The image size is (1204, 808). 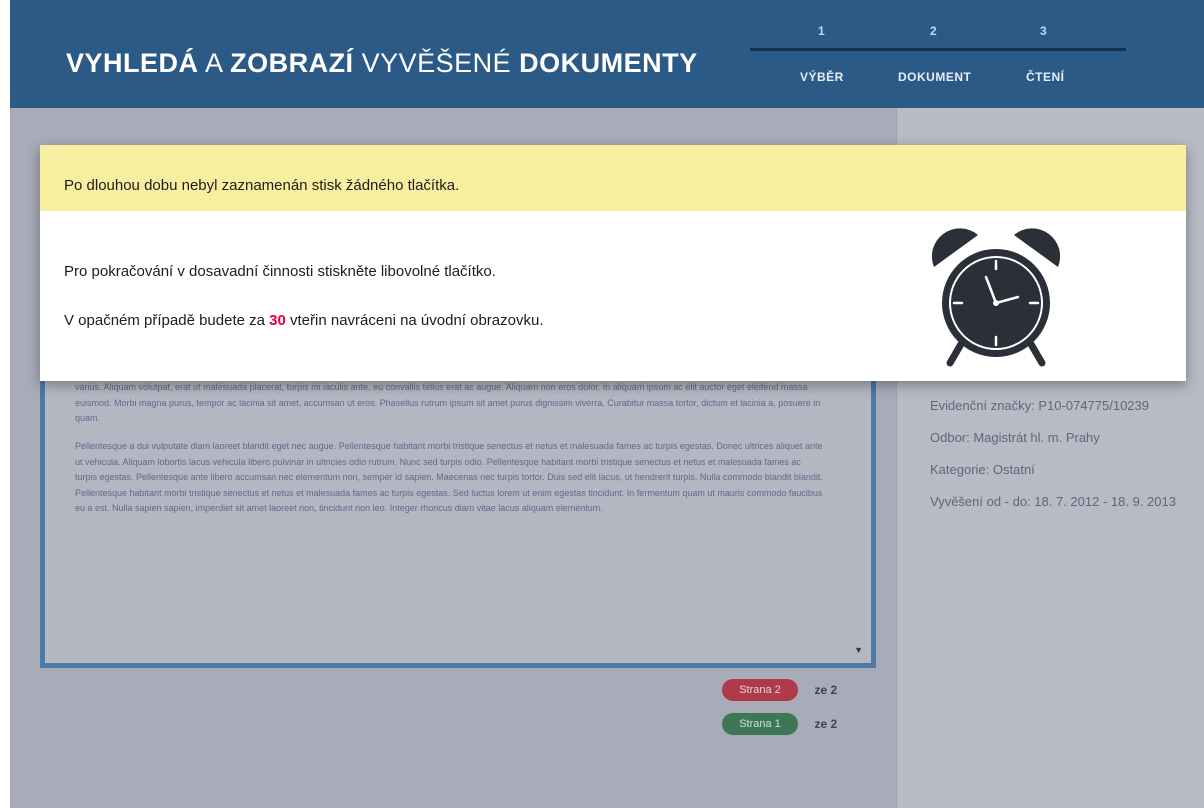 What do you see at coordinates (982, 469) in the screenshot?
I see `category: Kategorie: Ostatní` at bounding box center [982, 469].